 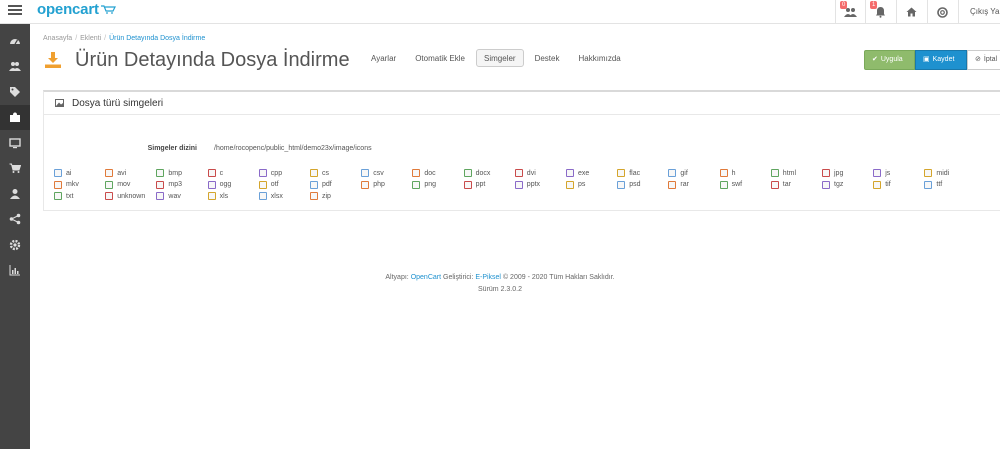 I want to click on file-type-js: js, so click(x=881, y=173).